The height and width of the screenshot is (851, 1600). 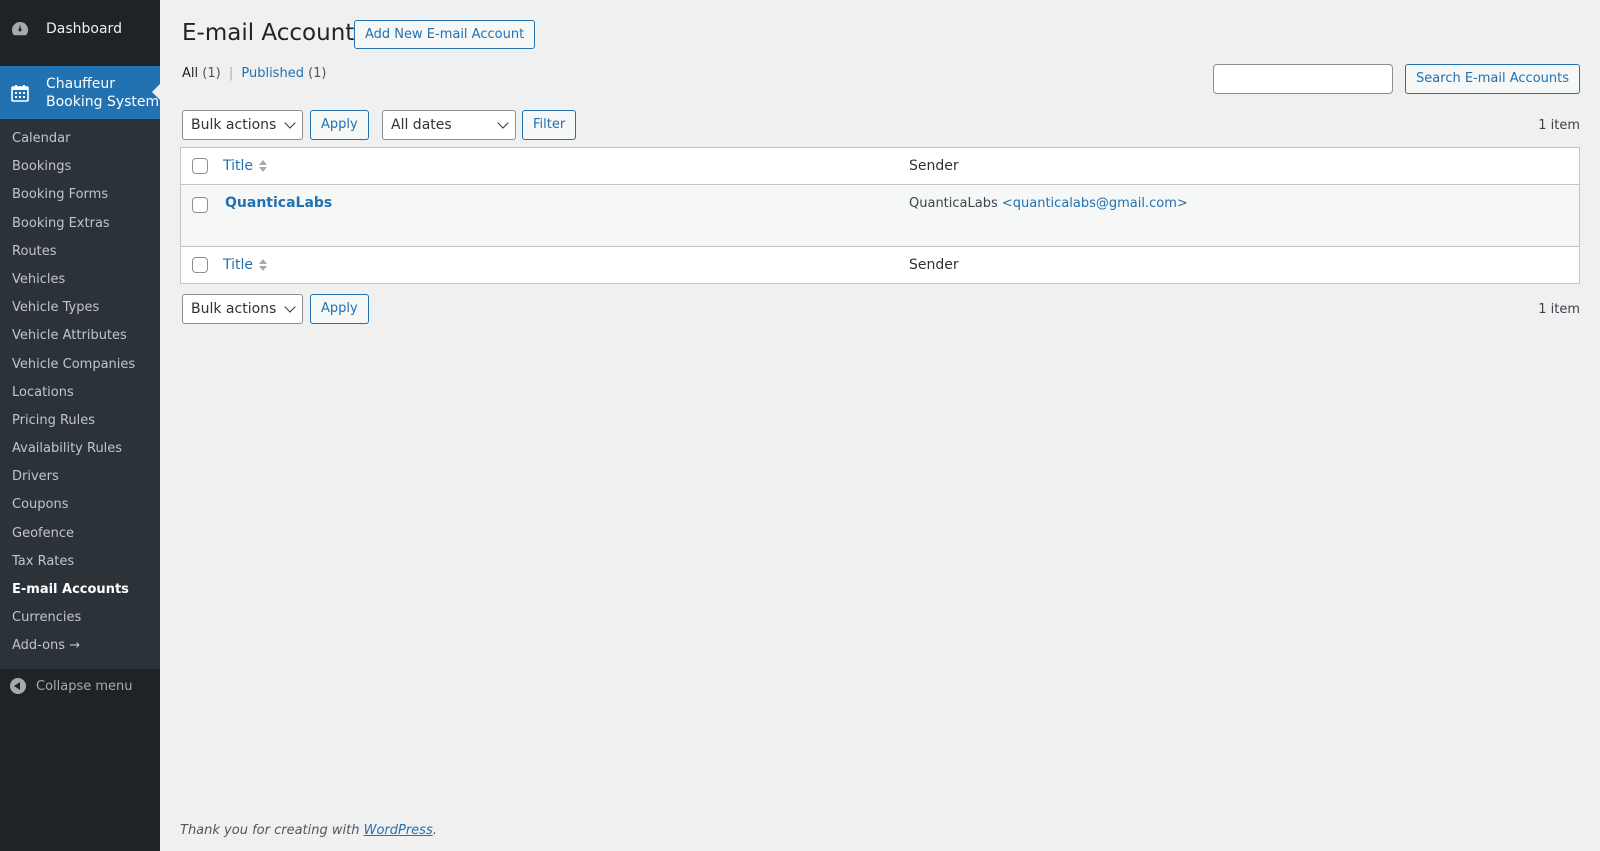 I want to click on status-views: All (1) | Published (1), so click(x=254, y=73).